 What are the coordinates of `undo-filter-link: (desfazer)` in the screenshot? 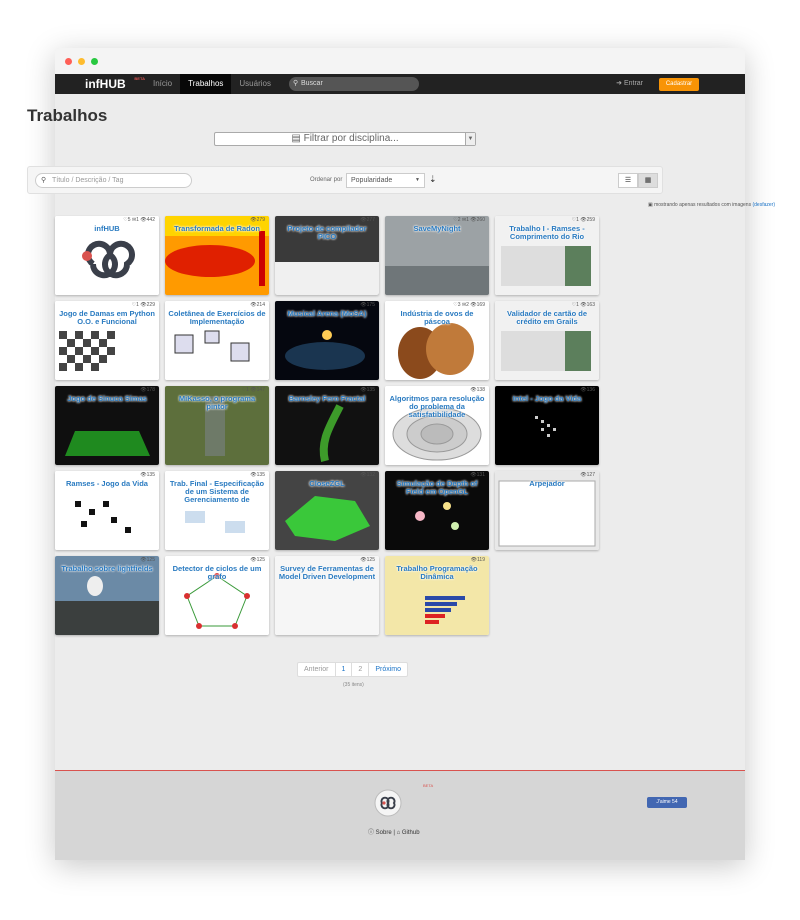 It's located at (763, 205).